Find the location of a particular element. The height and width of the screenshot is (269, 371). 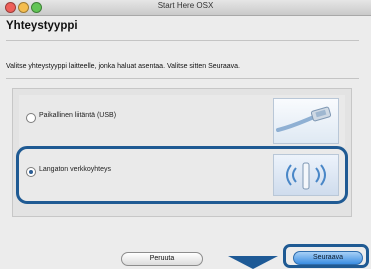

instructions-divider is located at coordinates (182, 78).